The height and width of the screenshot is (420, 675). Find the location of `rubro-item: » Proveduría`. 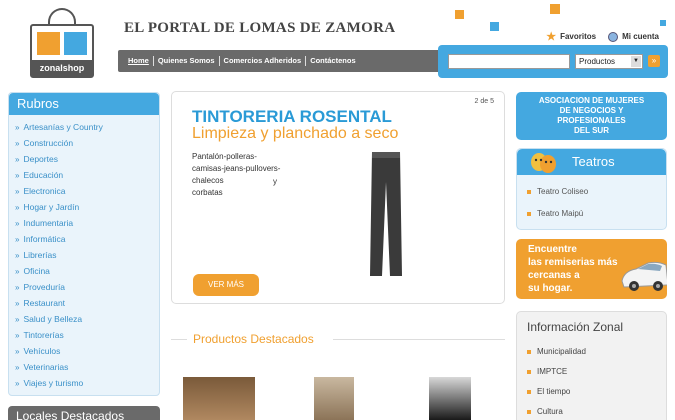

rubro-item: » Proveduría is located at coordinates (87, 287).